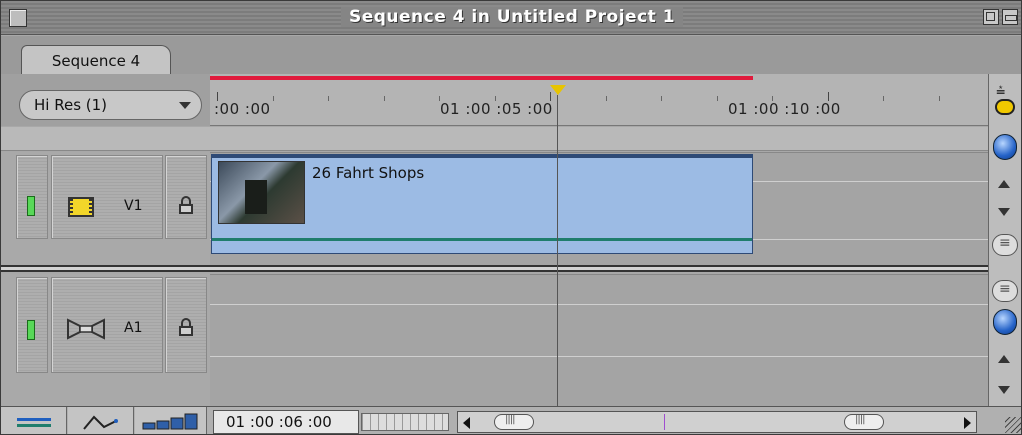  What do you see at coordinates (967, 423) in the screenshot?
I see `scroll-right-arrow-icon` at bounding box center [967, 423].